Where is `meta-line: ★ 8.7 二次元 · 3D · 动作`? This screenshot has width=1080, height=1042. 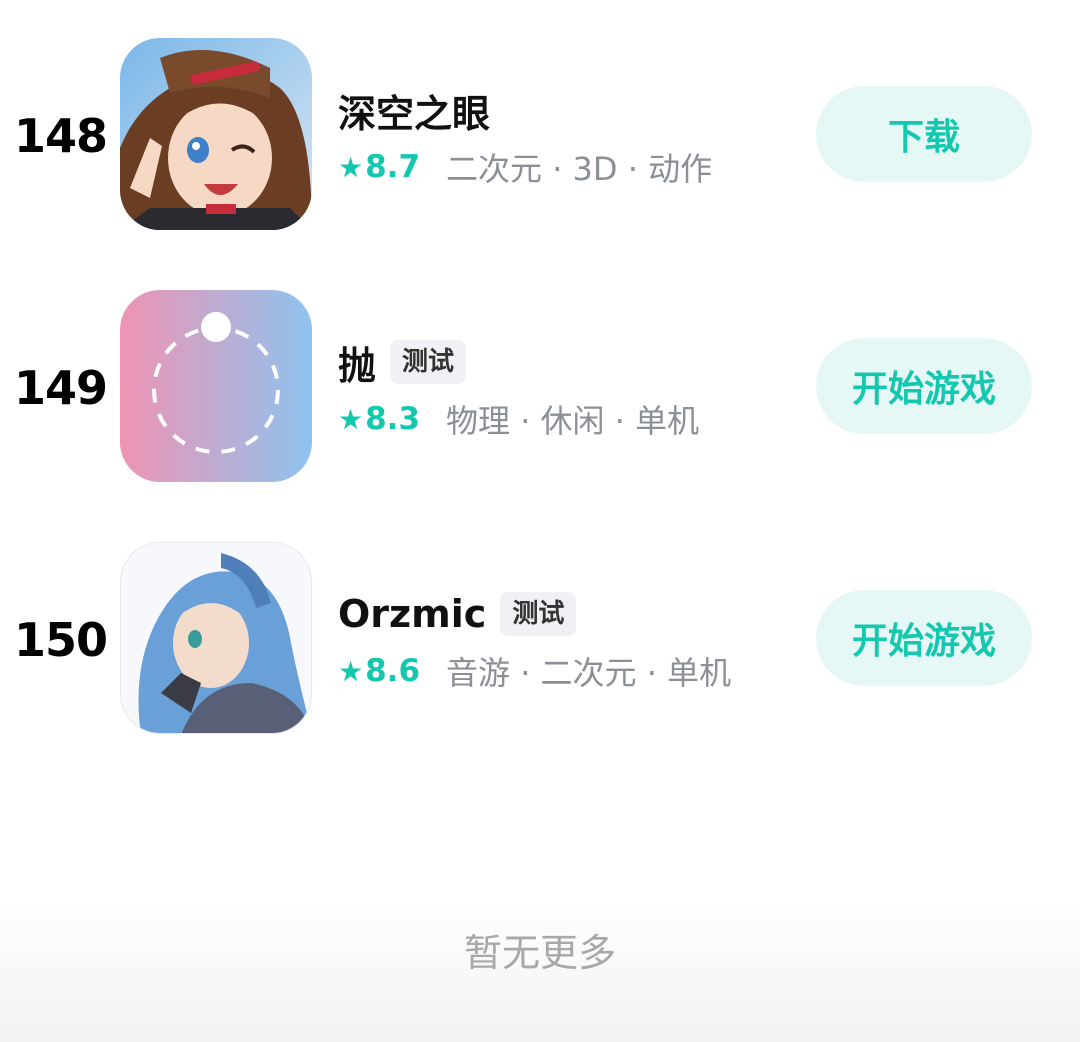 meta-line: ★ 8.7 二次元 · 3D · 动作 is located at coordinates (525, 167).